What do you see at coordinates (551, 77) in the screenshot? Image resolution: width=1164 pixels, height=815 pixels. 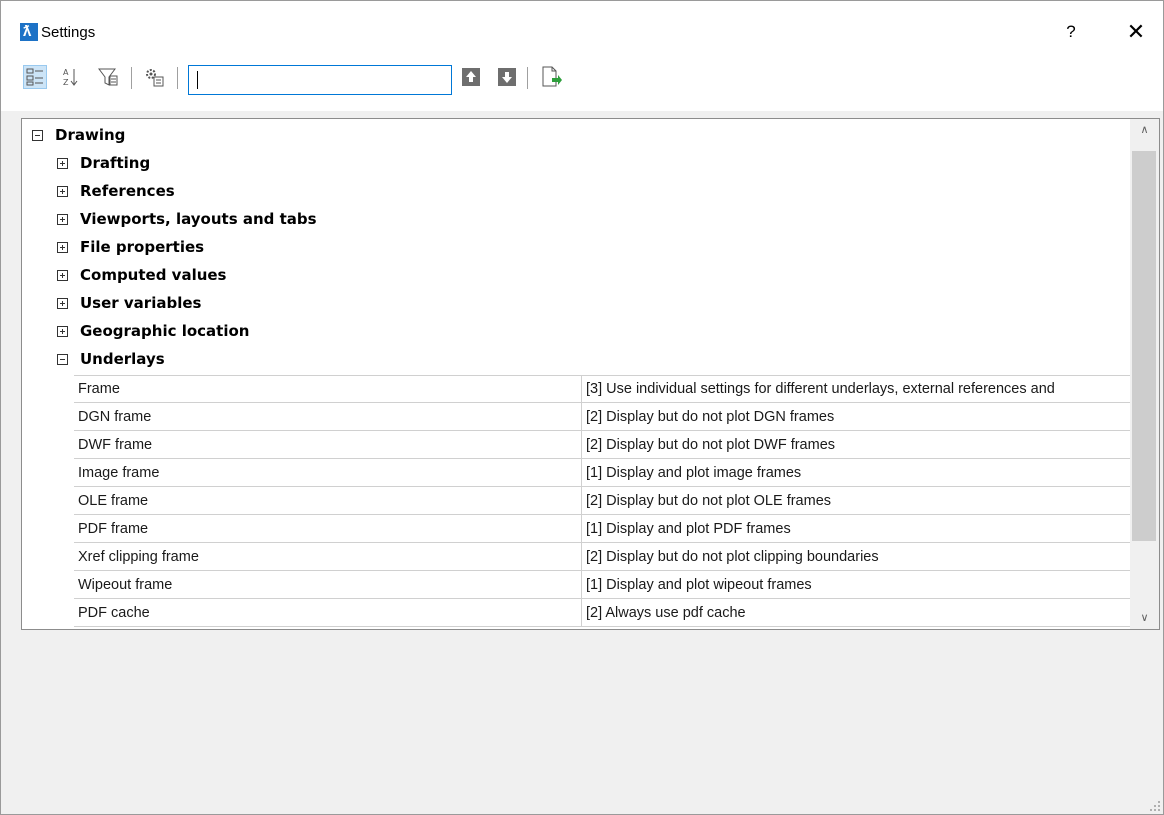 I see `export-icon` at bounding box center [551, 77].